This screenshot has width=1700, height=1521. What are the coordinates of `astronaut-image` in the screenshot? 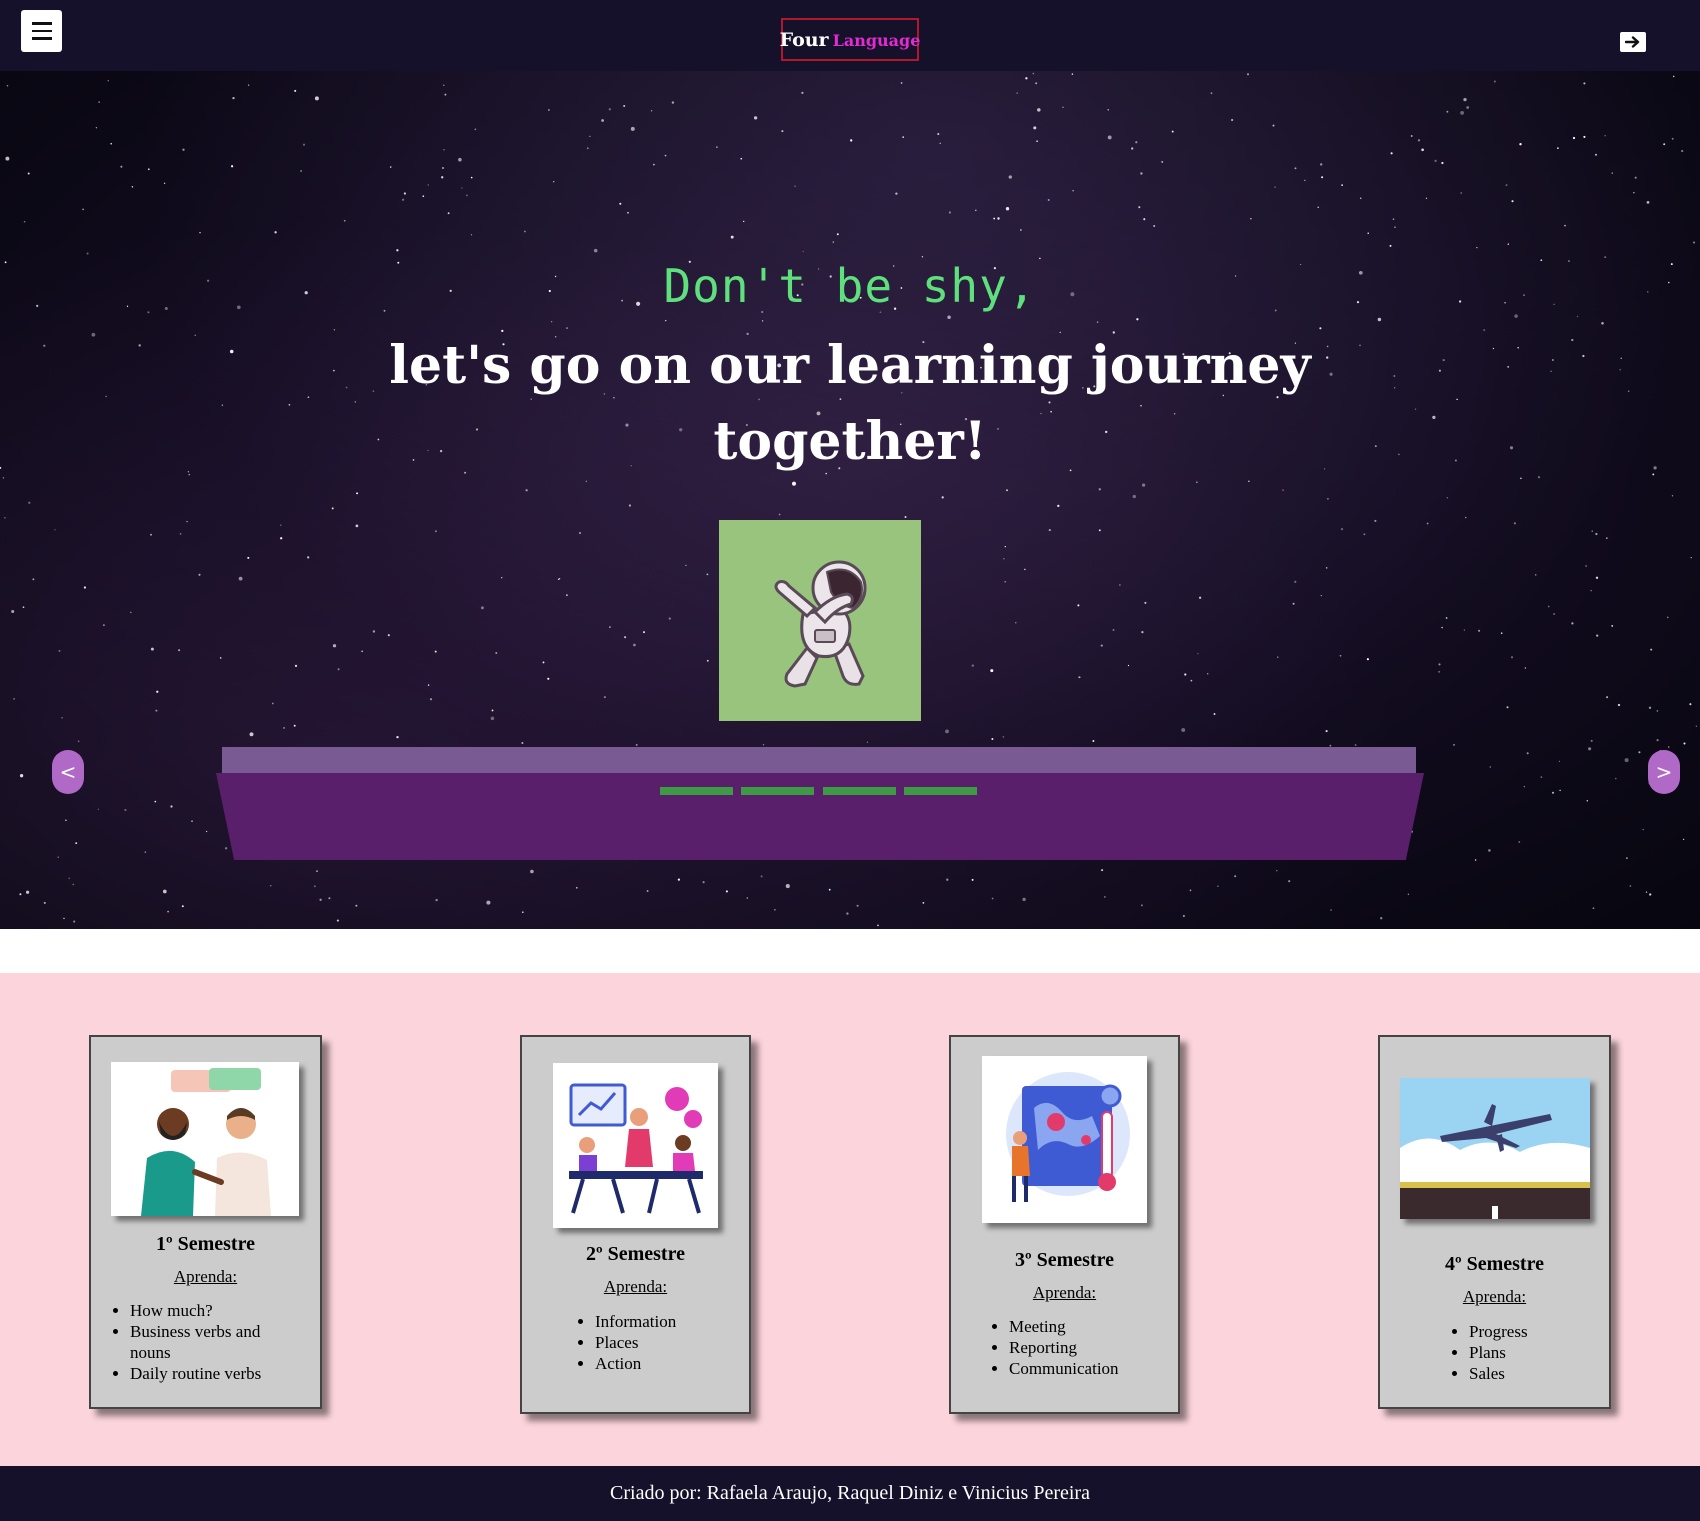 It's located at (820, 620).